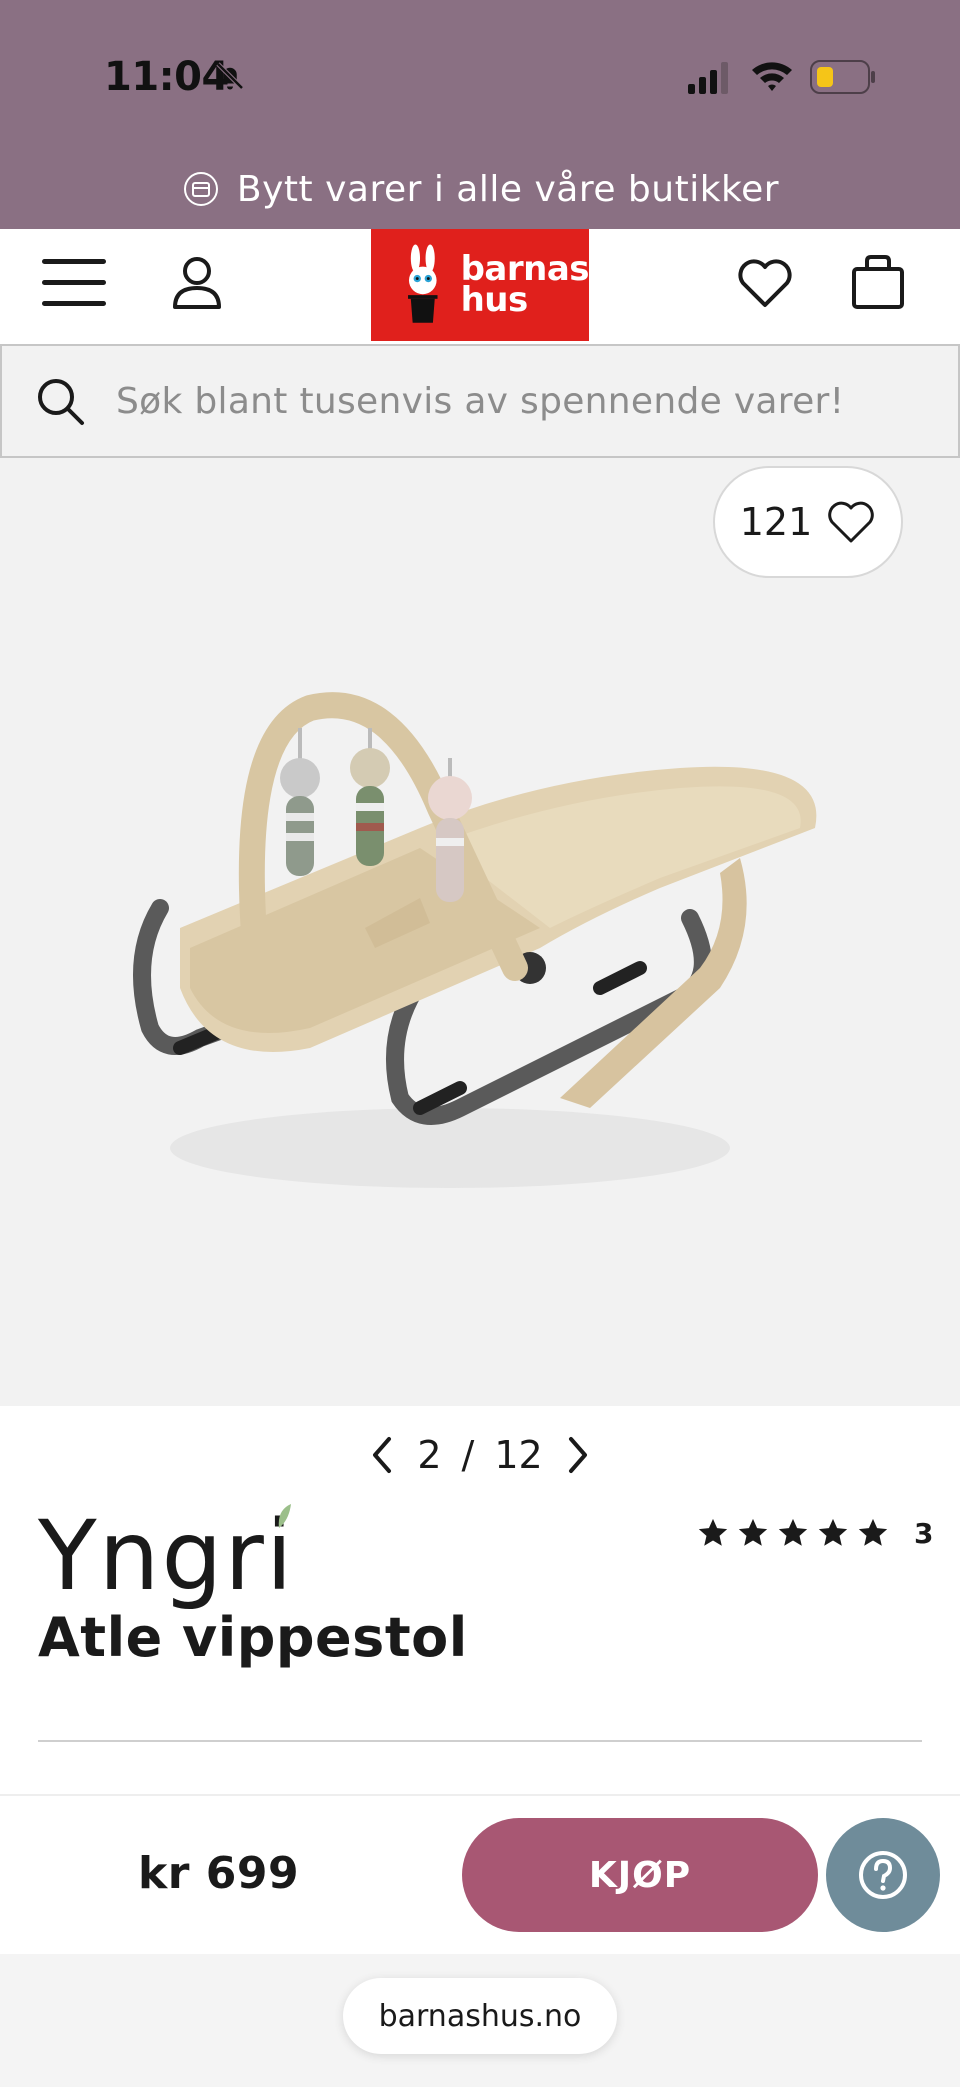 Image resolution: width=960 pixels, height=2087 pixels. I want to click on chevron-right-icon, so click(578, 1455).